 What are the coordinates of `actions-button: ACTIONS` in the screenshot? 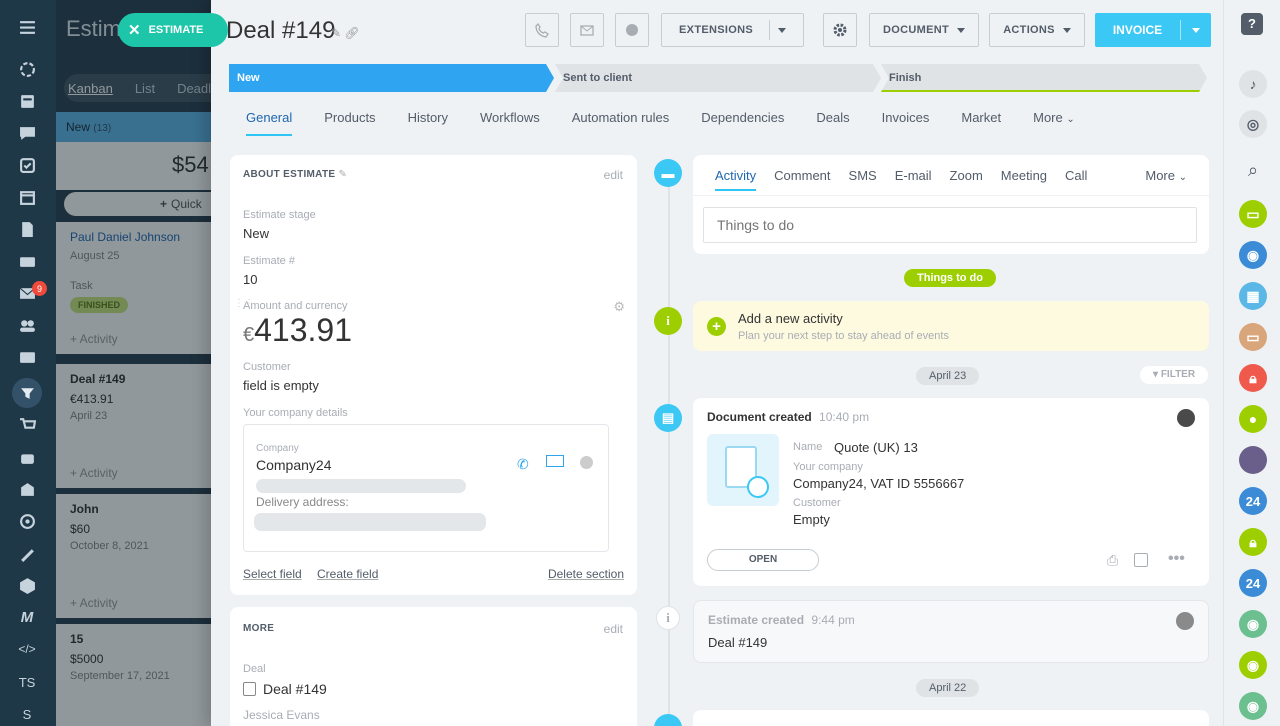 It's located at (1037, 30).